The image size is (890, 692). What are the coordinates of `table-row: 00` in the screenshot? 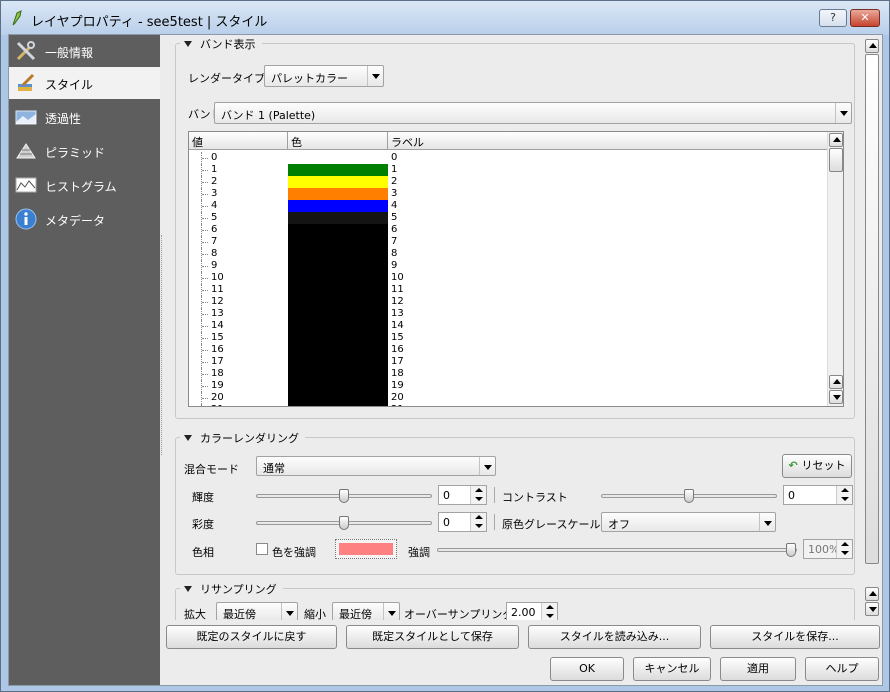 It's located at (509, 158).